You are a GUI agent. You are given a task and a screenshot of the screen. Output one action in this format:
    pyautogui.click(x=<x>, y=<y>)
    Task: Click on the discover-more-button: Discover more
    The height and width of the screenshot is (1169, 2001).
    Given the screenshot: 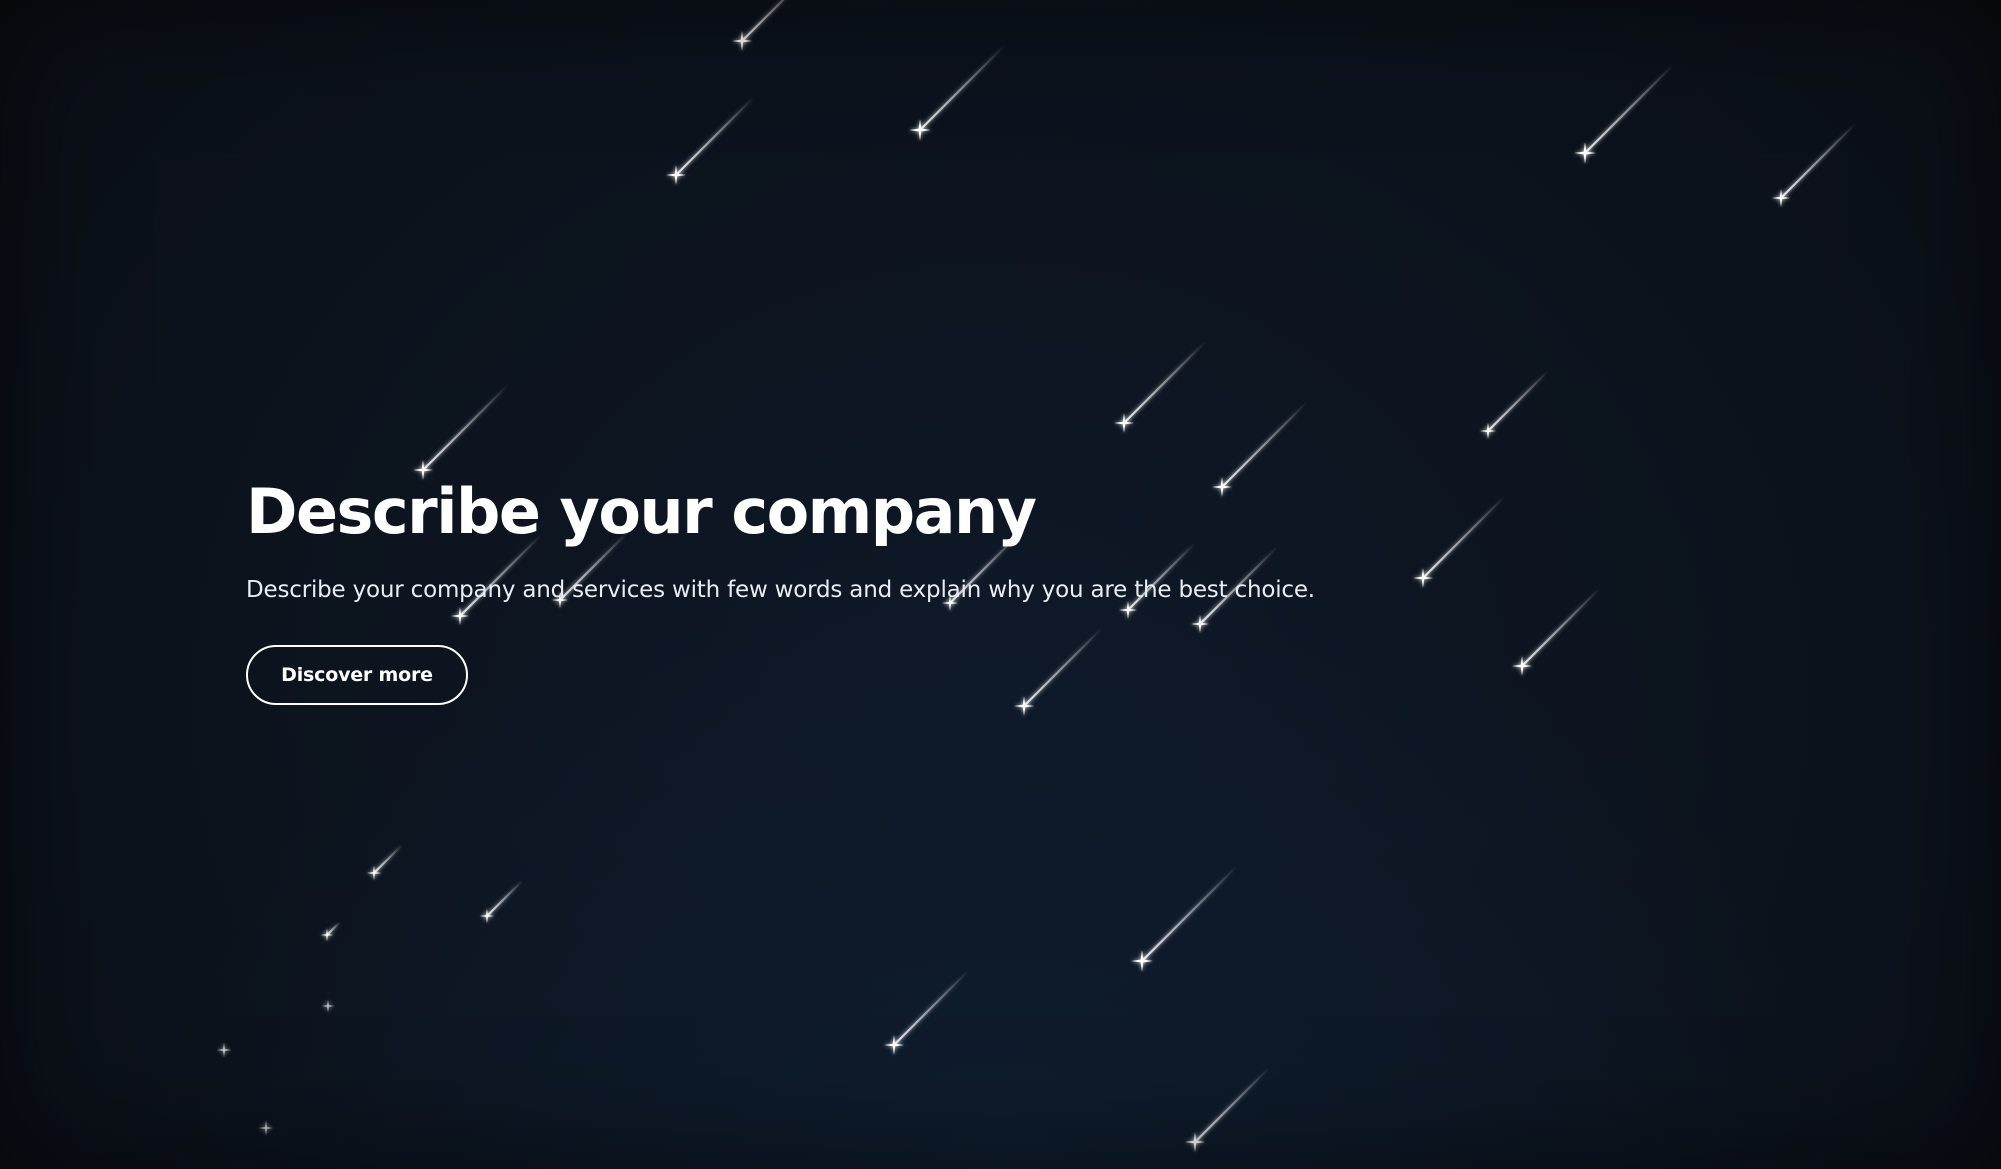 What is the action you would take?
    pyautogui.click(x=357, y=675)
    